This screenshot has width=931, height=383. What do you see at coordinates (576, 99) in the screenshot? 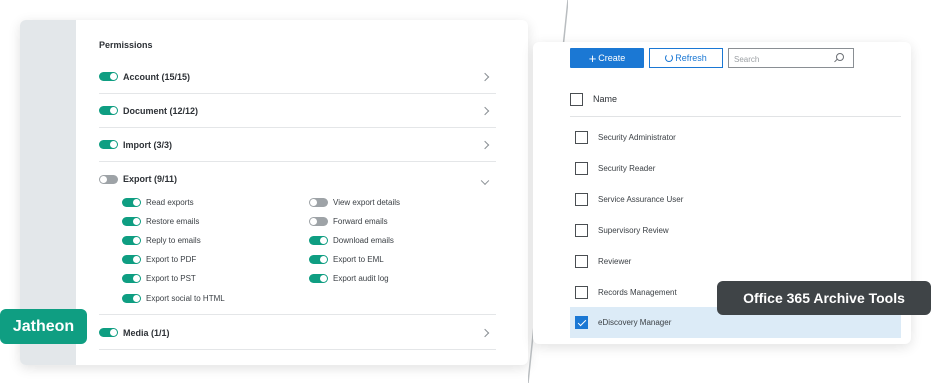
I see `select-all-checkbox` at bounding box center [576, 99].